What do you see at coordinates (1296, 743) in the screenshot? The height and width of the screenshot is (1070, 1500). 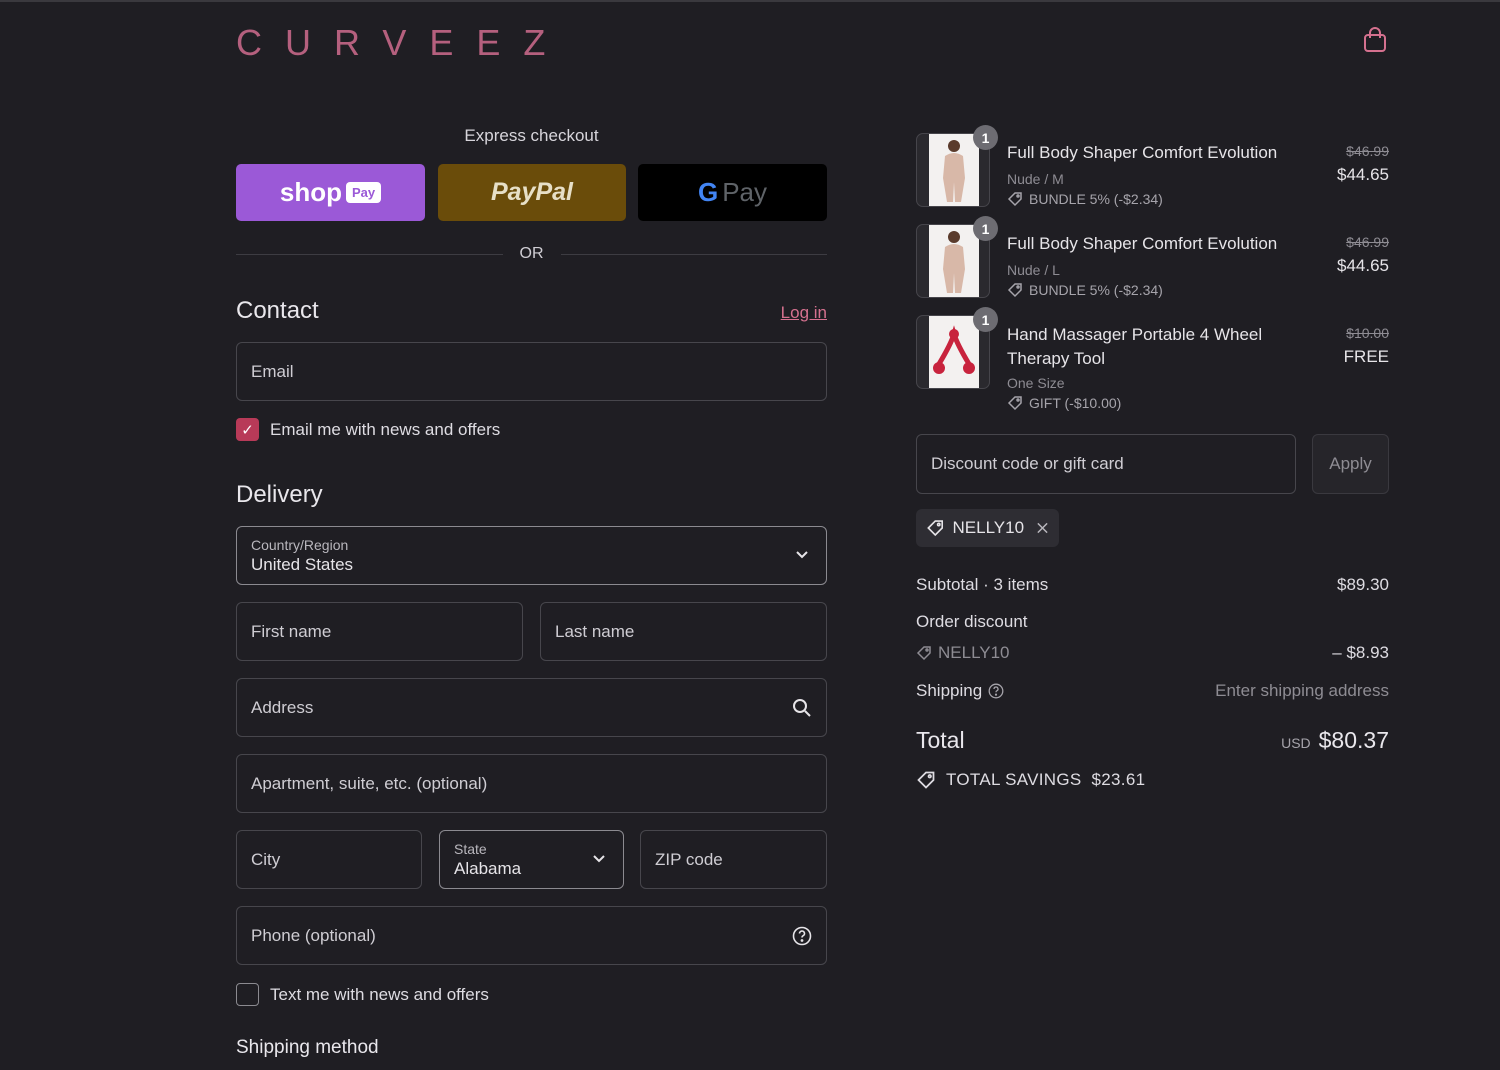 I see `total-currency: USD` at bounding box center [1296, 743].